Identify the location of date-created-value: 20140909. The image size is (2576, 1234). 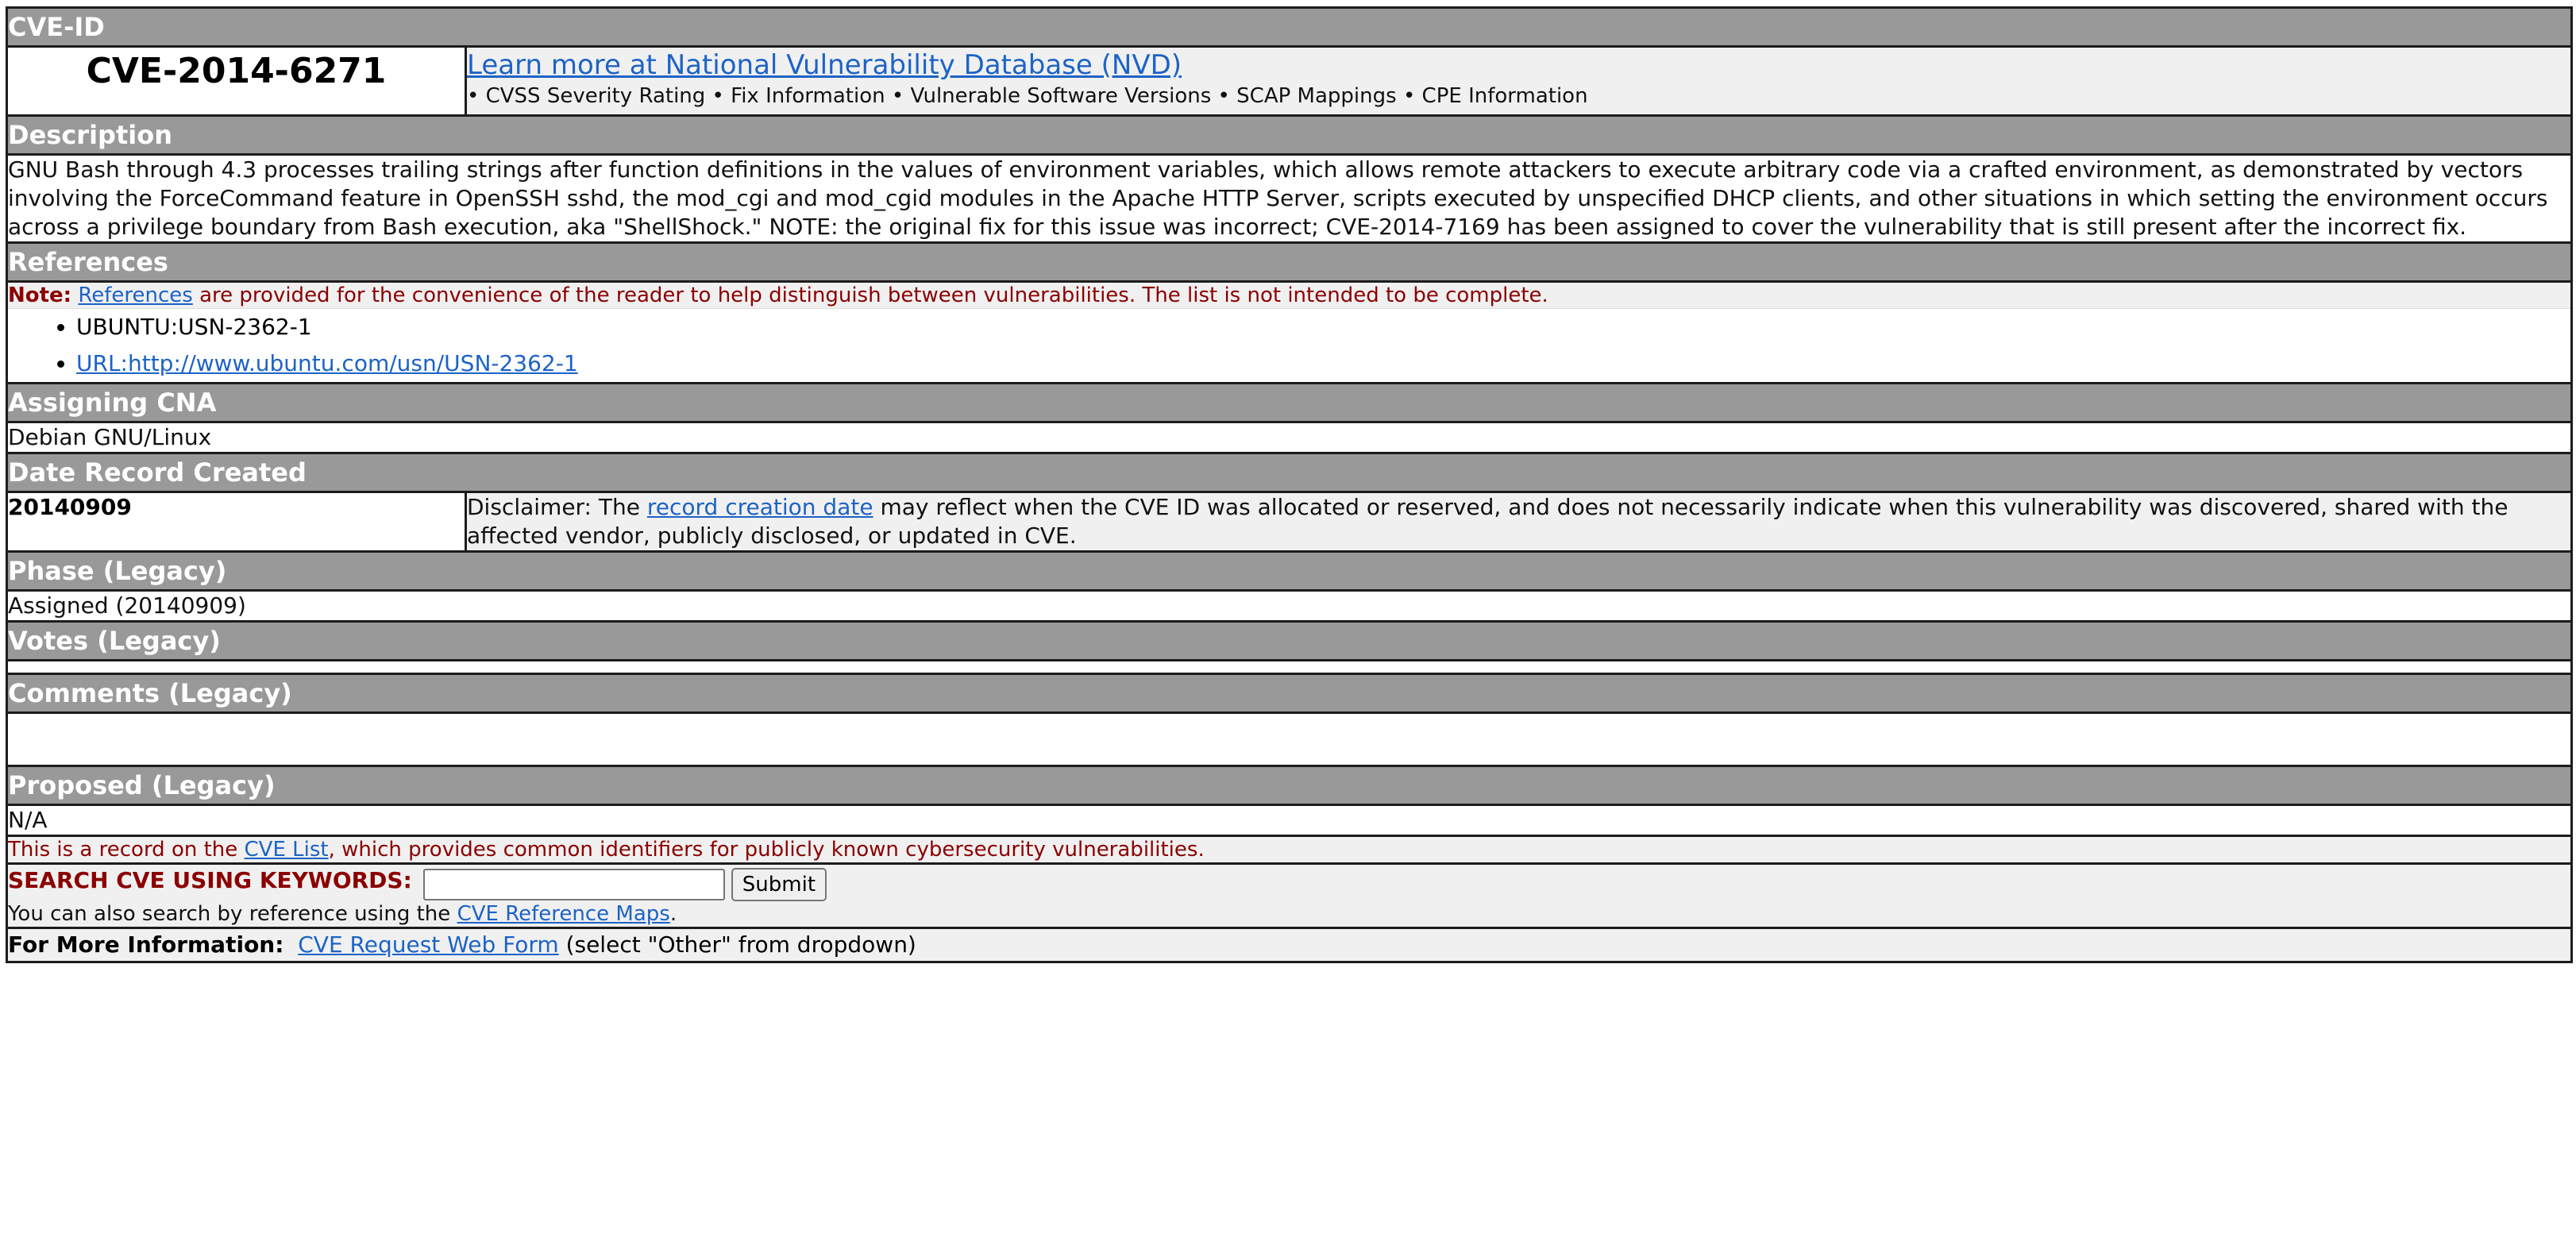
(236, 522).